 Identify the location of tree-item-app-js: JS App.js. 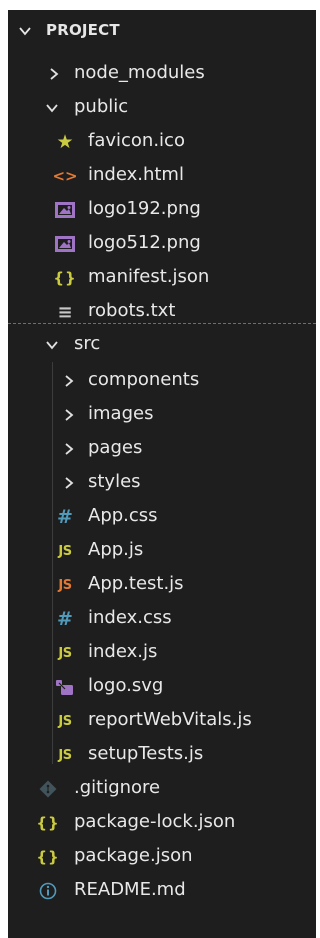
(162, 551).